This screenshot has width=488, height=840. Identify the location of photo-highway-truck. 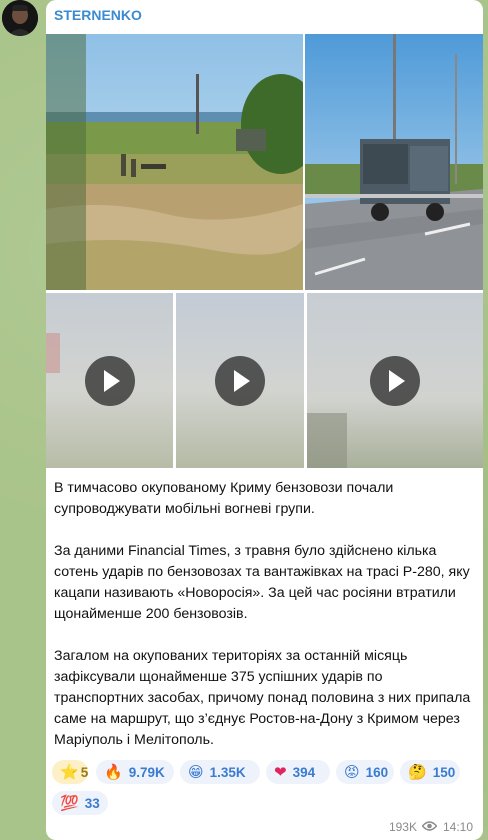
(394, 162).